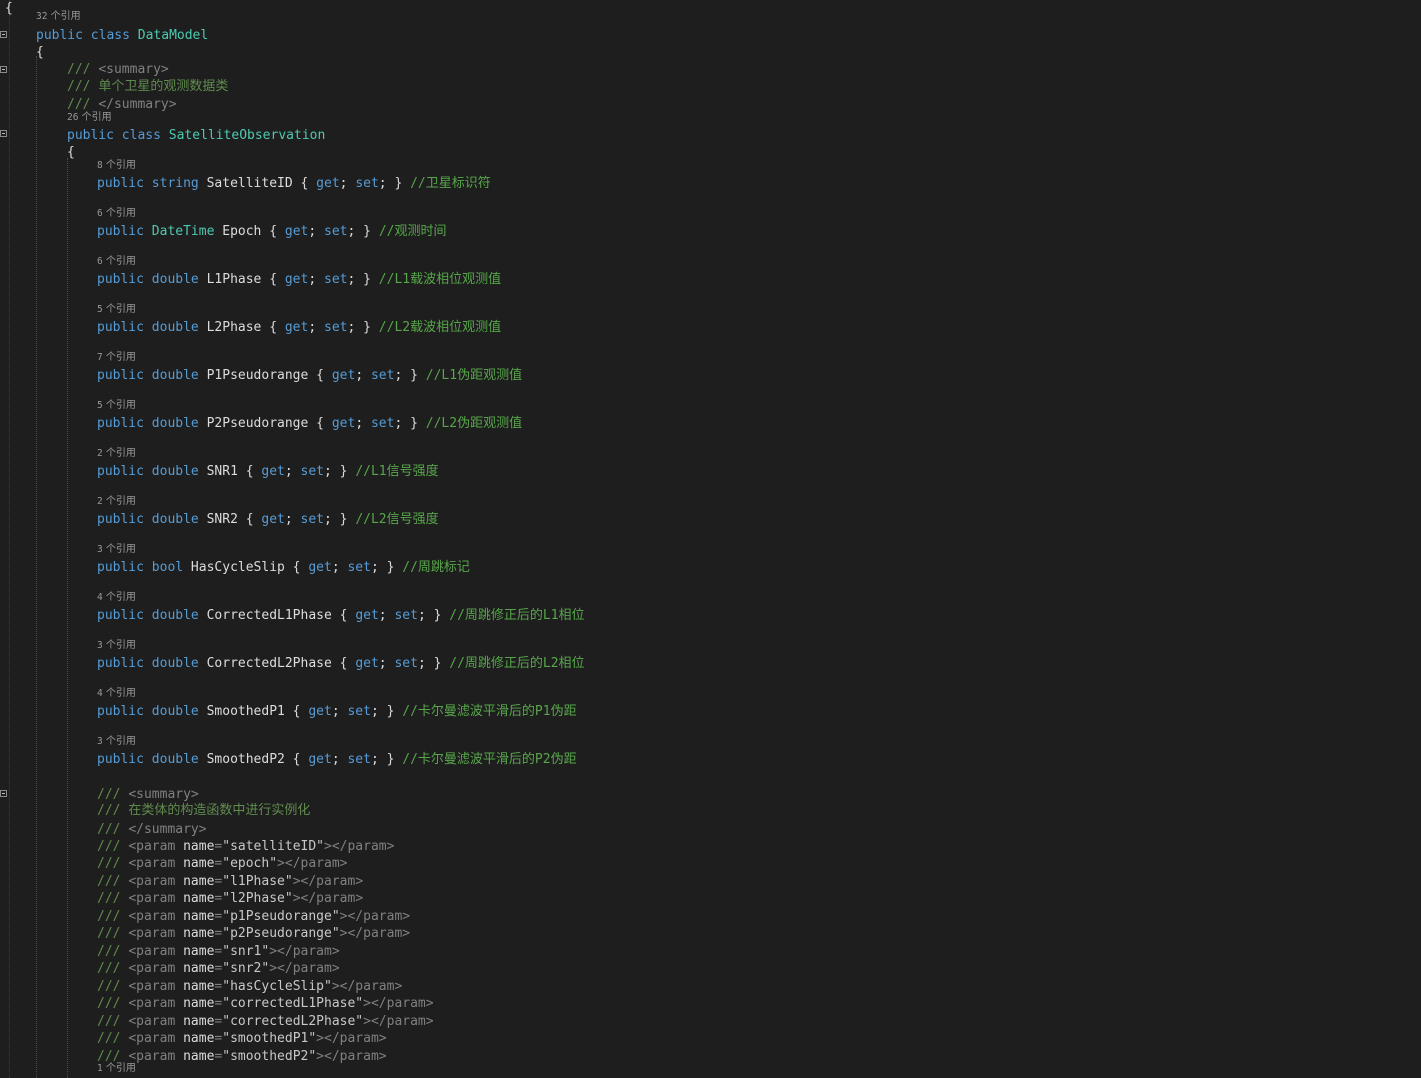 Image resolution: width=1421 pixels, height=1078 pixels. What do you see at coordinates (163, 794) in the screenshot?
I see `code-token: <summary>` at bounding box center [163, 794].